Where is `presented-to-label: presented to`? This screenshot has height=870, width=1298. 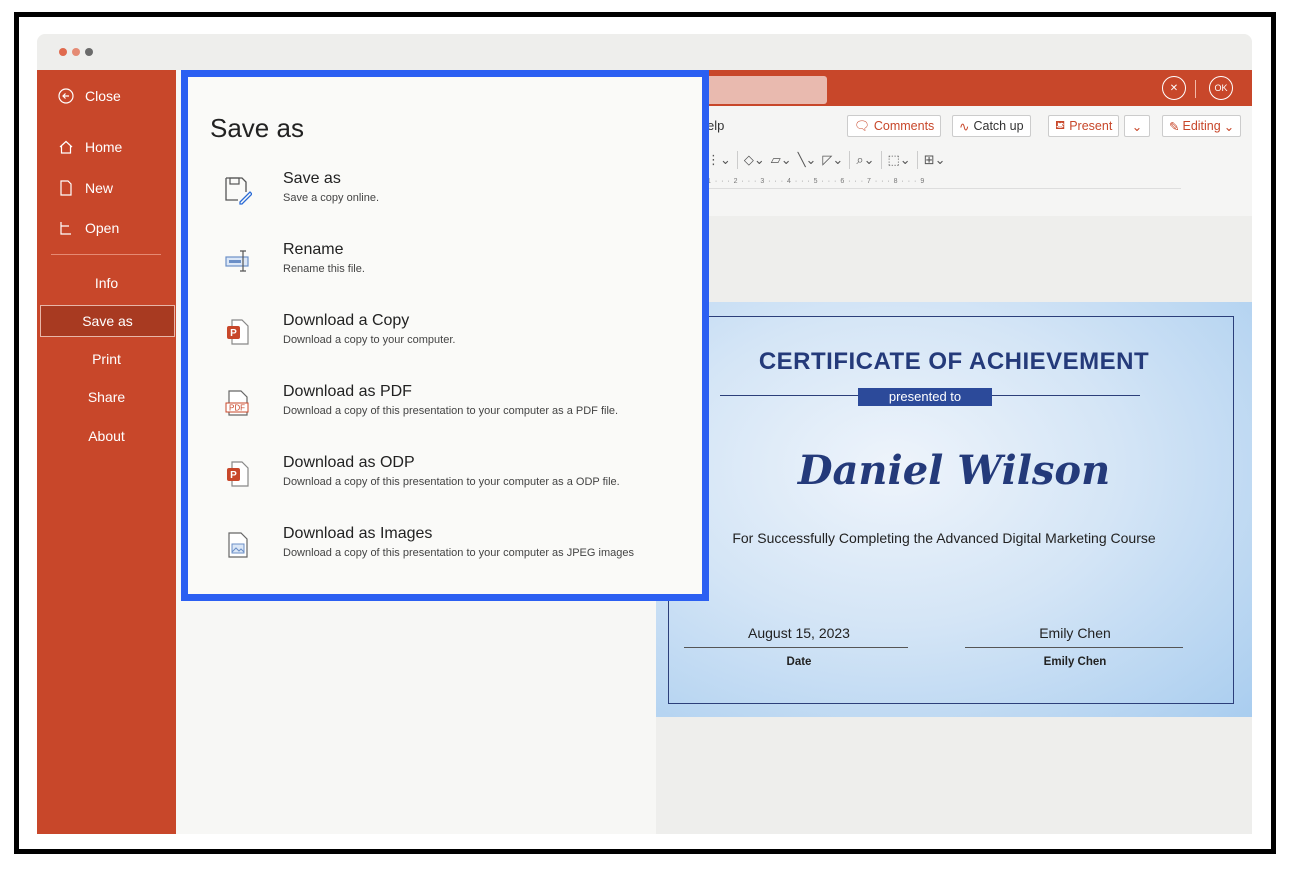 presented-to-label: presented to is located at coordinates (925, 397).